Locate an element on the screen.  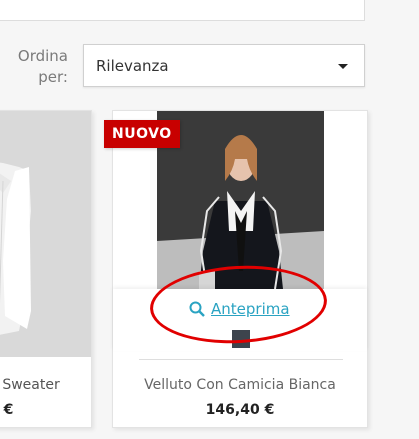
top-panel is located at coordinates (182, 10).